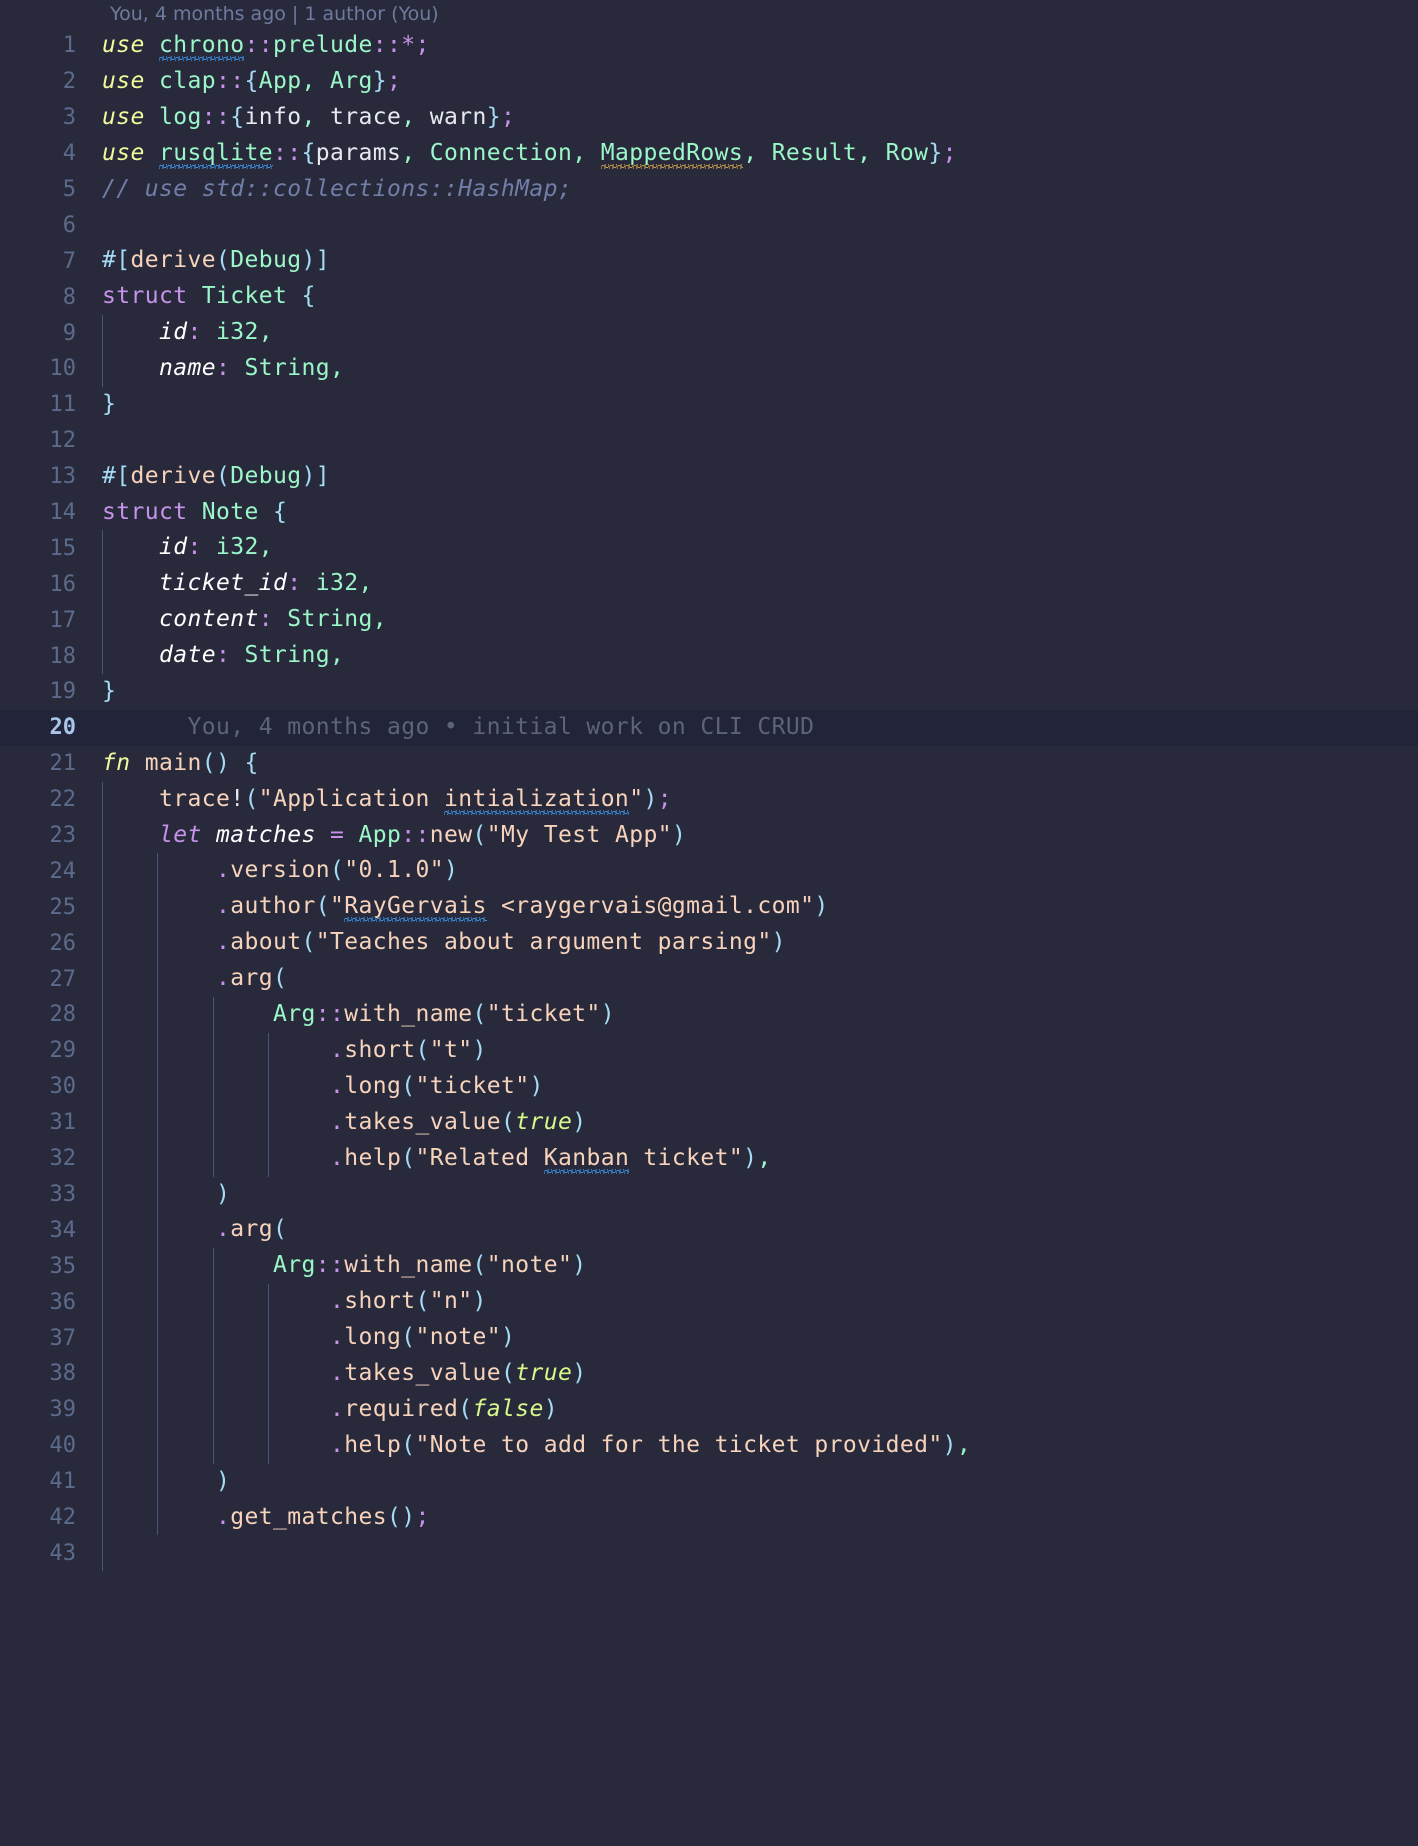  Describe the element at coordinates (63, 1159) in the screenshot. I see `line-number: 32` at that location.